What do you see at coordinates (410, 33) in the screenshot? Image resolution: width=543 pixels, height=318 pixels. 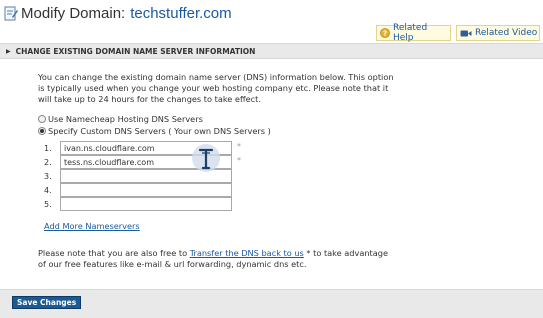 I see `related-help-label: Related Help` at bounding box center [410, 33].